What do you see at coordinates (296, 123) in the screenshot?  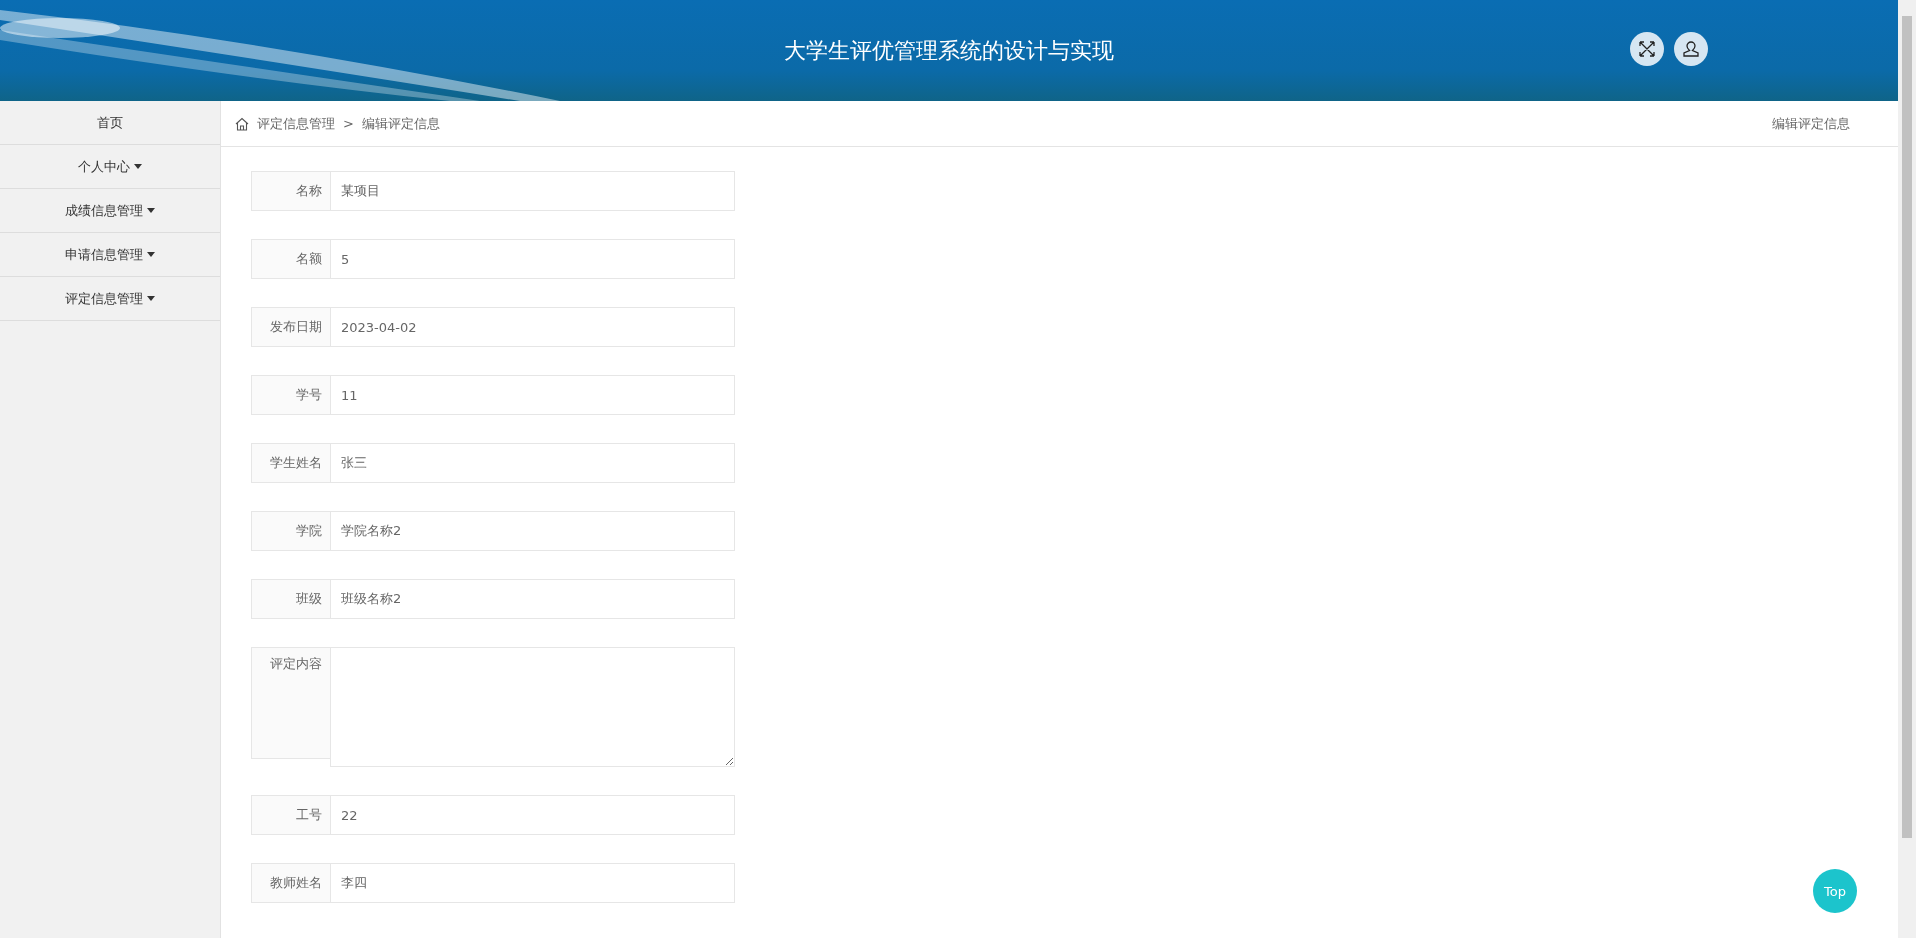 I see `breadcrumb-link: 评定信息管理` at bounding box center [296, 123].